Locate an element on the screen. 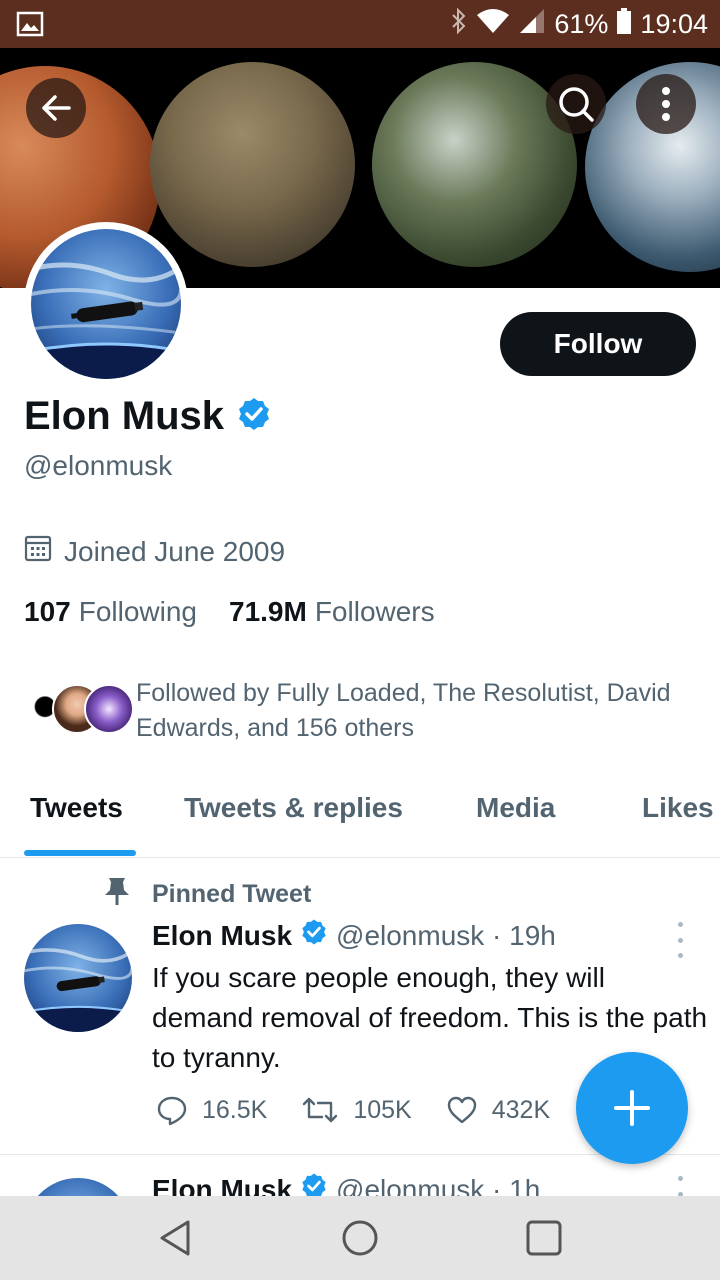  profile-name-row: Elon Musk is located at coordinates (148, 416).